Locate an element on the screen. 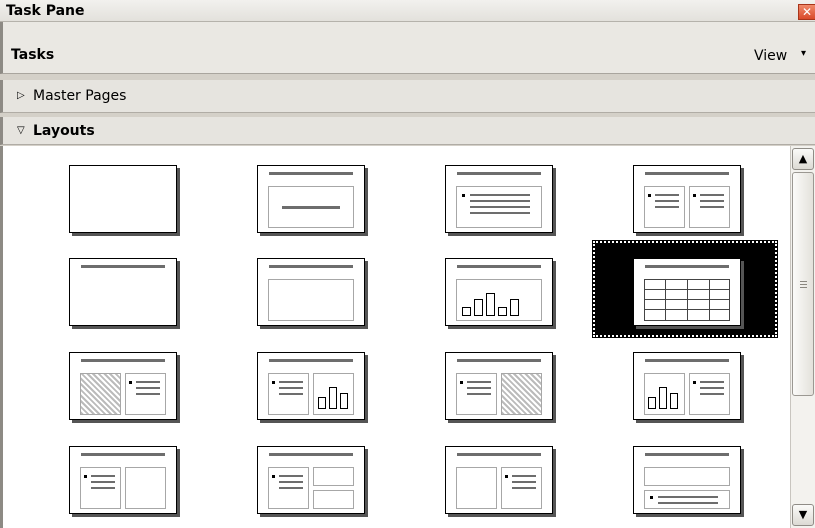 This screenshot has height=528, width=815. master-pages-section-header: ▷ Master Pages is located at coordinates (407, 96).